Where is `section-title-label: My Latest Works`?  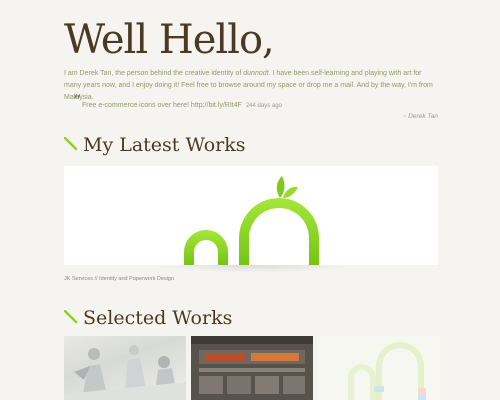
section-title-label: My Latest Works is located at coordinates (164, 145).